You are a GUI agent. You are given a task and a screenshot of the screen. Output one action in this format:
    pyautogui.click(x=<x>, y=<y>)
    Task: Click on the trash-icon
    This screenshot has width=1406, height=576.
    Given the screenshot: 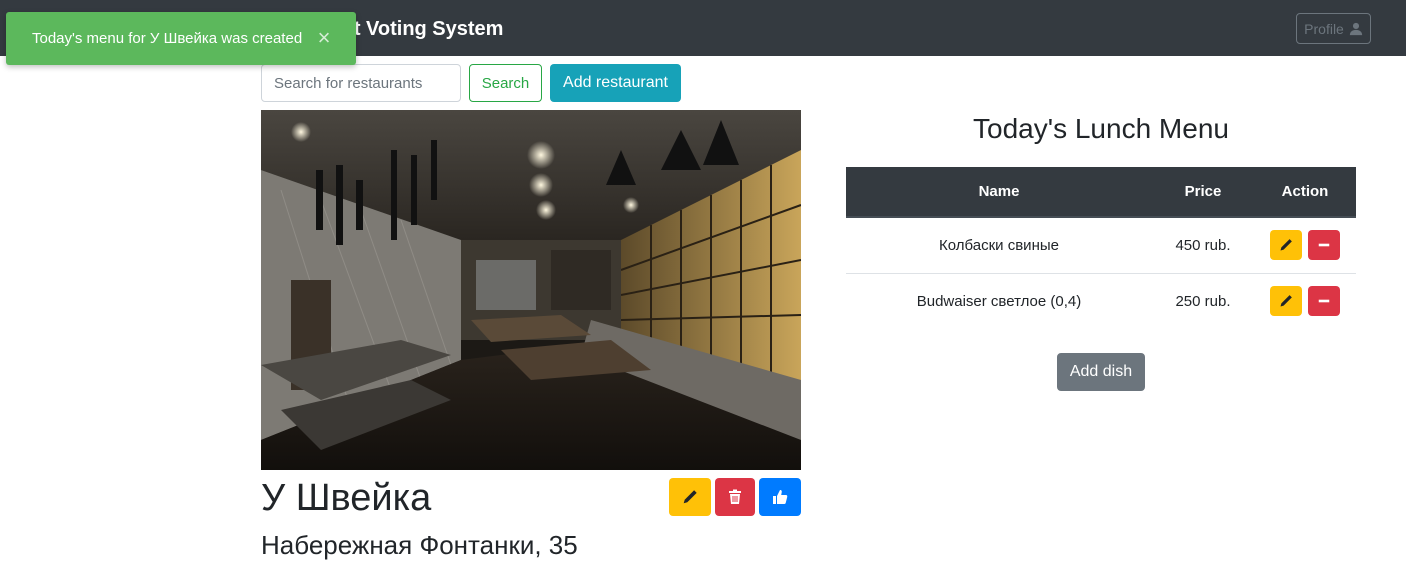 What is the action you would take?
    pyautogui.click(x=735, y=496)
    